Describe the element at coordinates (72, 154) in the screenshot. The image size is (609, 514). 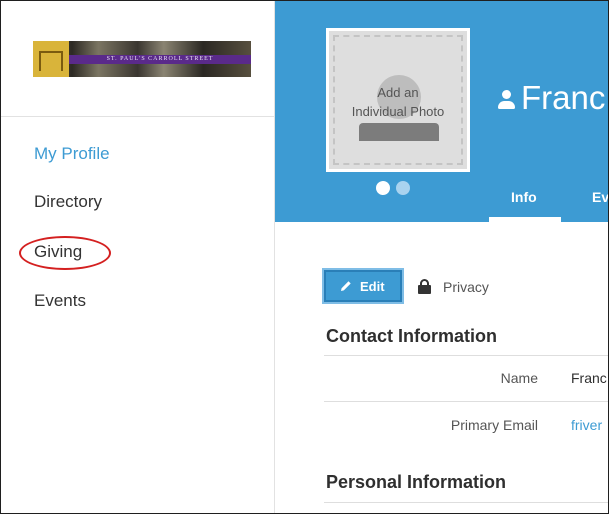
I see `sidebar-item-my-profile: My Profile` at that location.